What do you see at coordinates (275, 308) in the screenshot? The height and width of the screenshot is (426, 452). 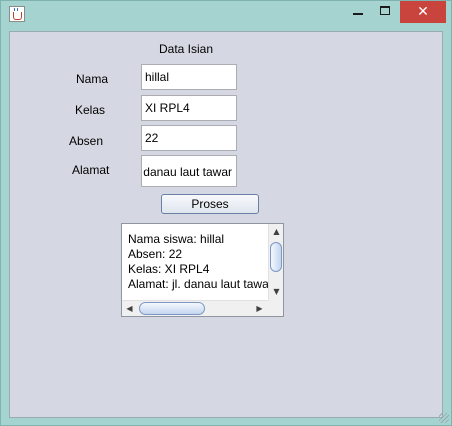 I see `scroll-corner` at bounding box center [275, 308].